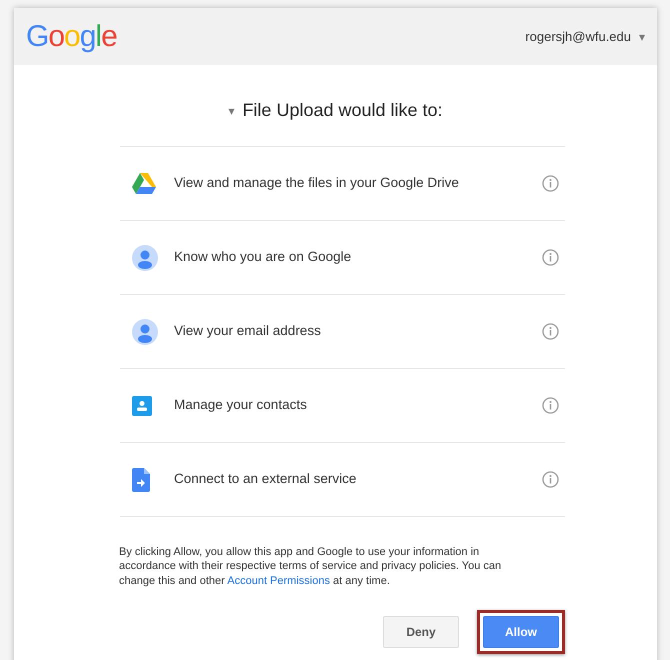 Image resolution: width=670 pixels, height=660 pixels. Describe the element at coordinates (141, 480) in the screenshot. I see `document-icon` at that location.